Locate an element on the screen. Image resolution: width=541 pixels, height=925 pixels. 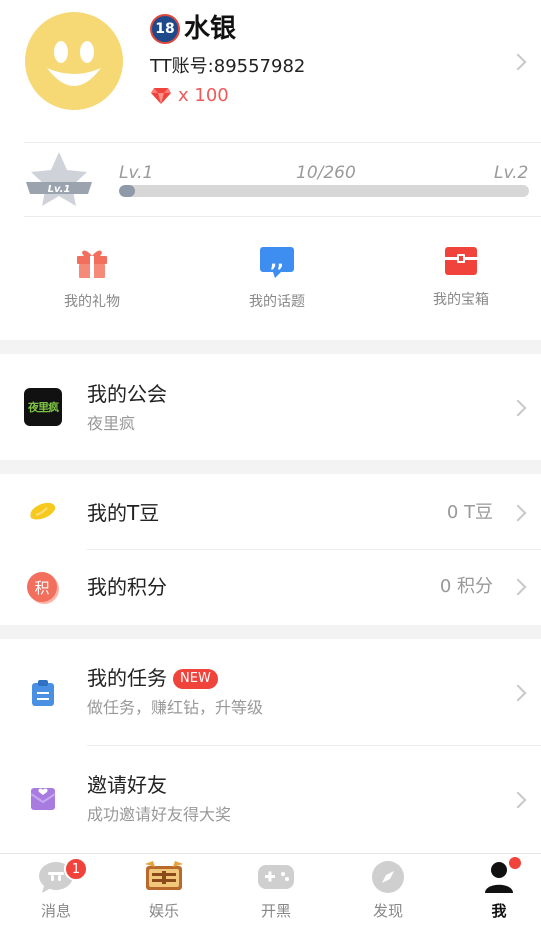
points-icon: 积 is located at coordinates (42, 587).